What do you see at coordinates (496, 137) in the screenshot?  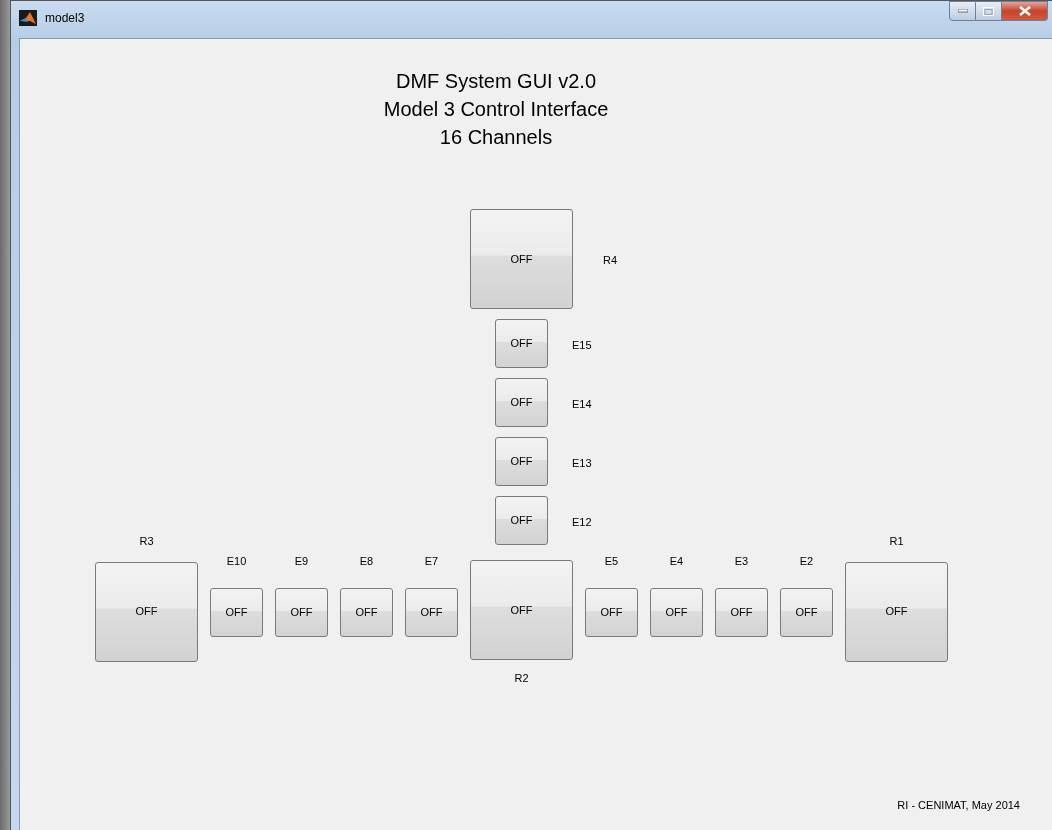 I see `heading-line: 16 Channels` at bounding box center [496, 137].